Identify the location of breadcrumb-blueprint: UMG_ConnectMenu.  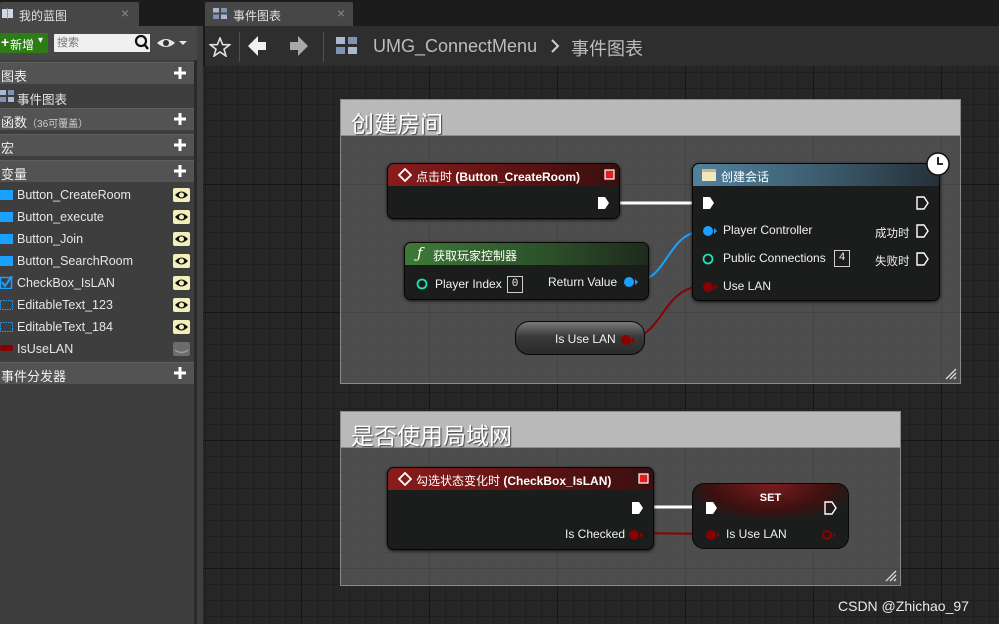
(455, 46).